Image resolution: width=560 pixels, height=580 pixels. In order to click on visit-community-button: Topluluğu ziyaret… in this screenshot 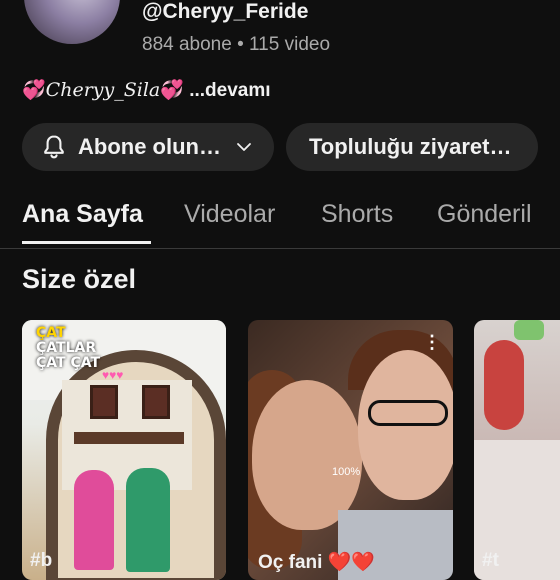, I will do `click(412, 147)`.